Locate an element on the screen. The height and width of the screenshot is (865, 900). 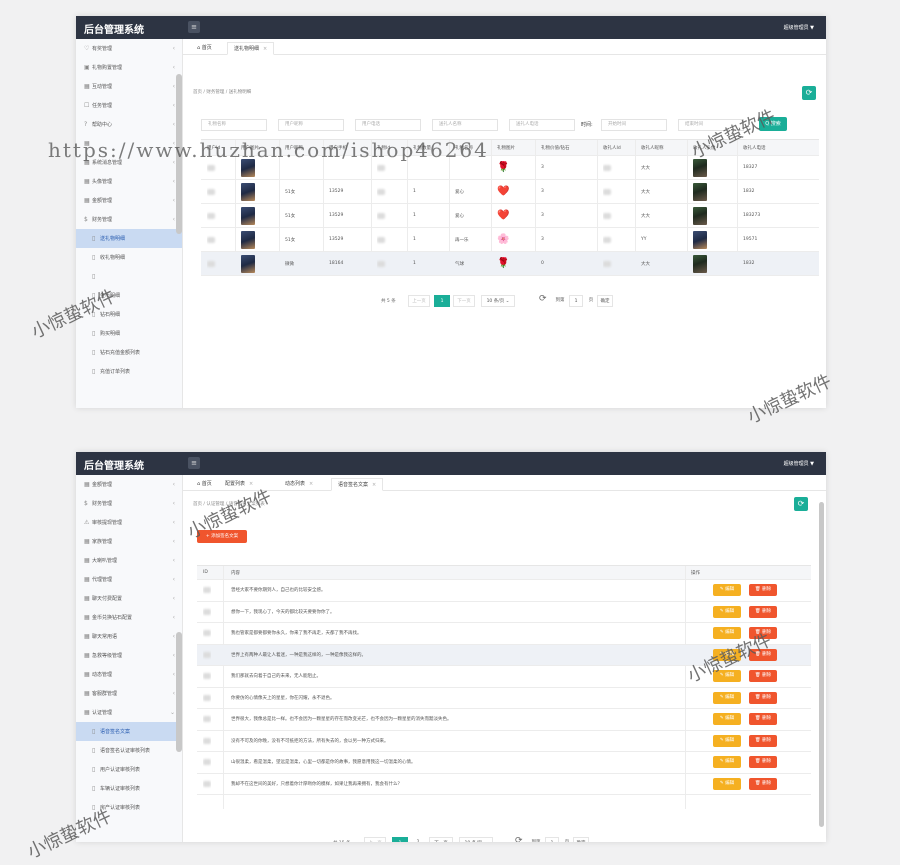
admin-menu: 超级管理员 ▼ is located at coordinates (799, 27).